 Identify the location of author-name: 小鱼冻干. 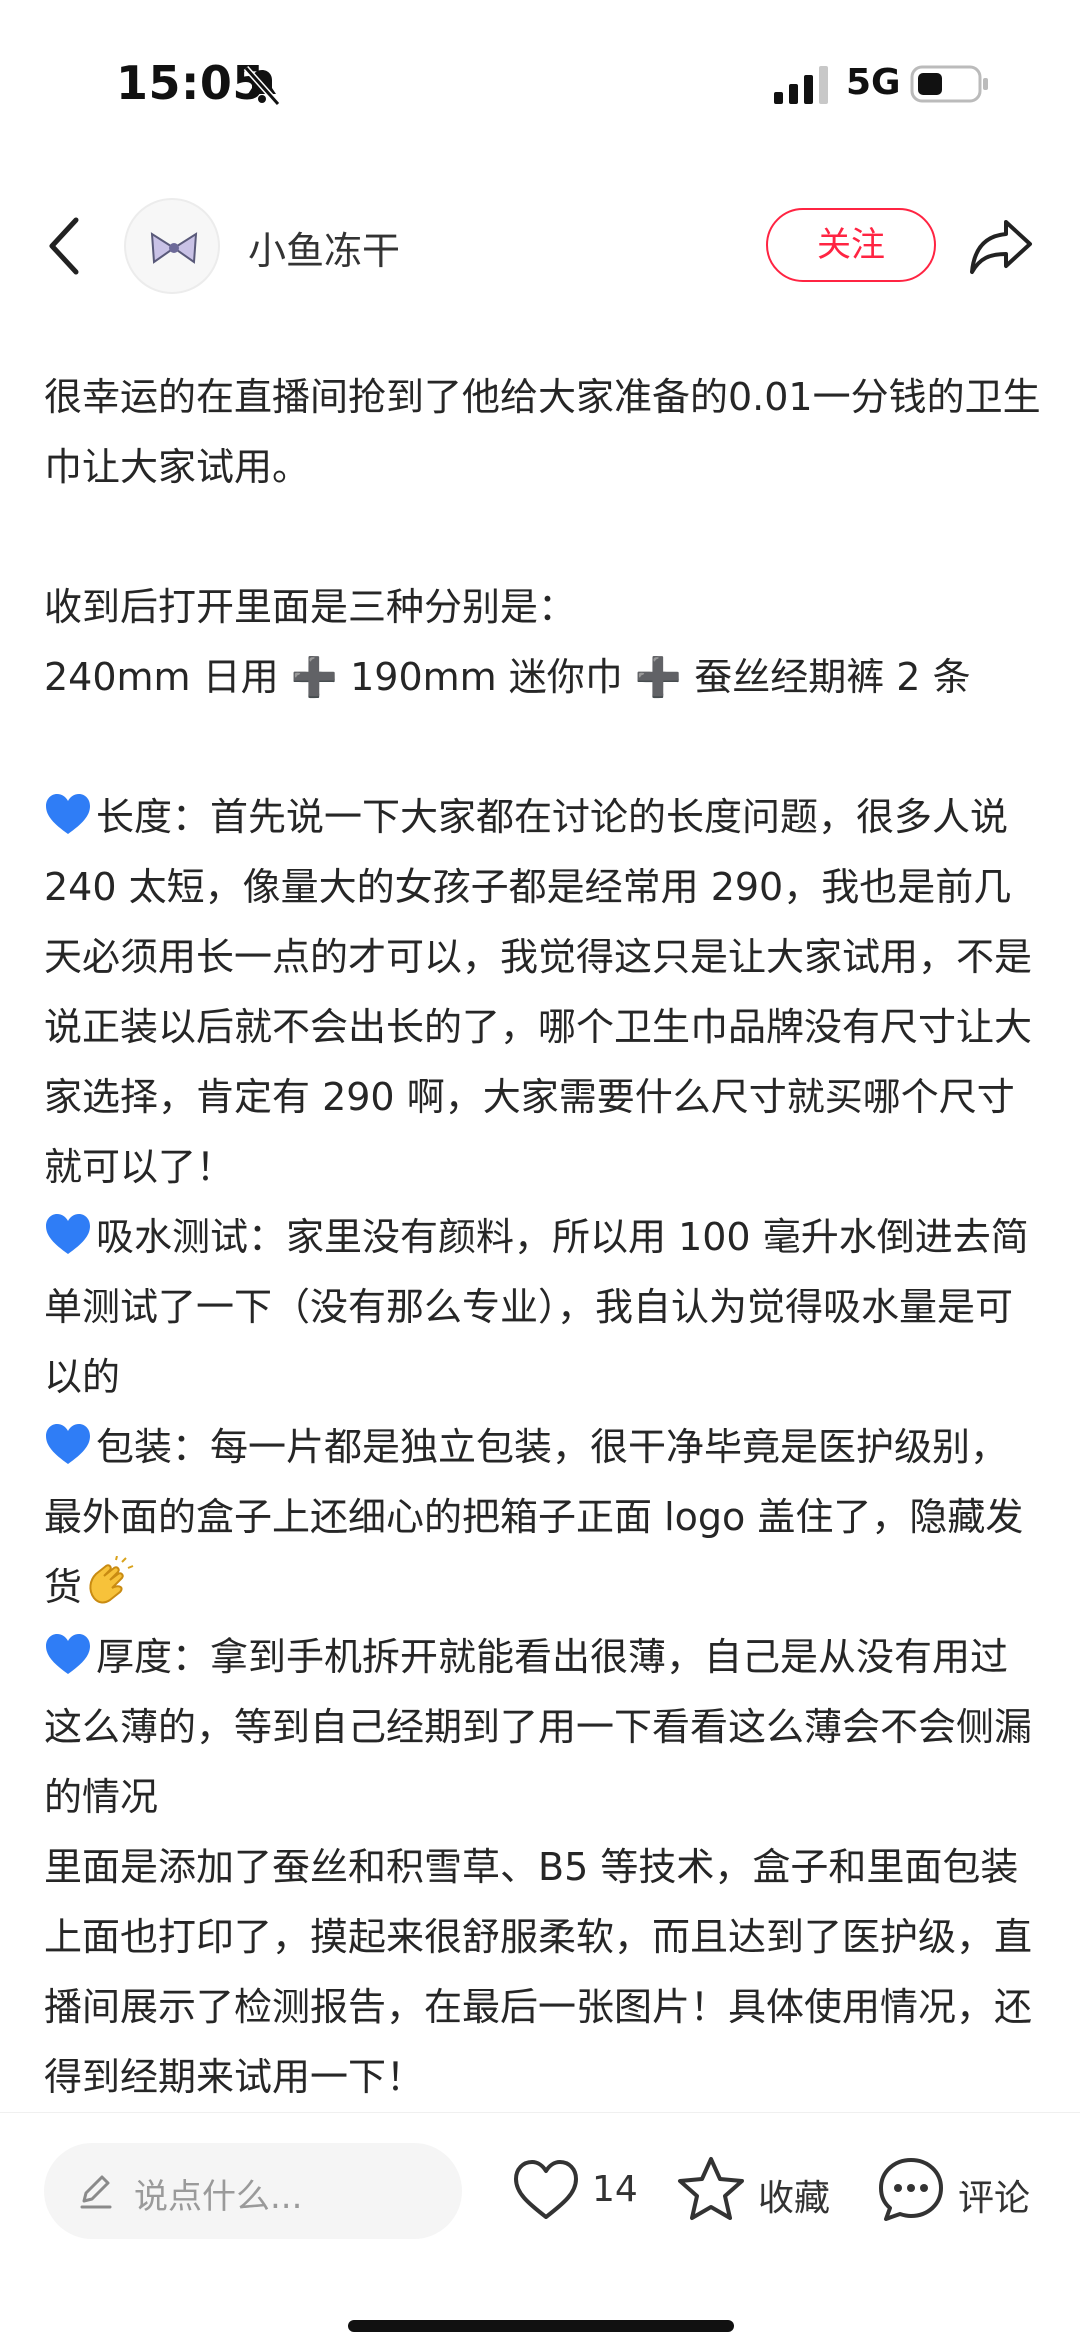
(324, 247).